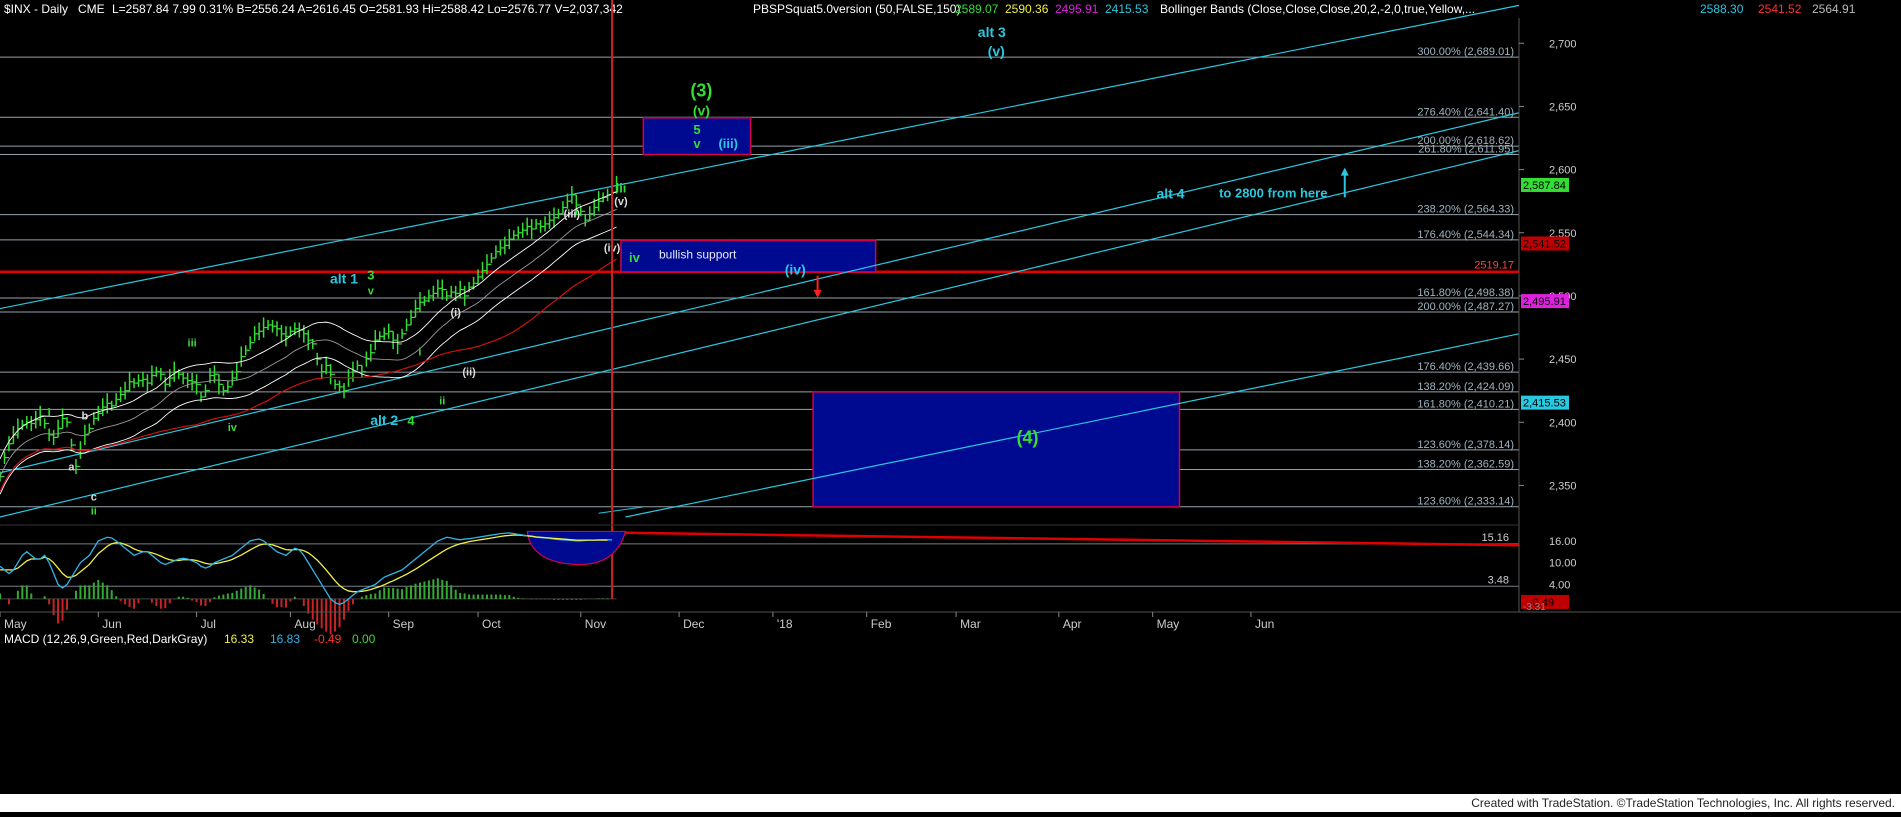 This screenshot has height=817, width=1901. I want to click on fib-label: 138.20% (2,362.59), so click(1465, 465).